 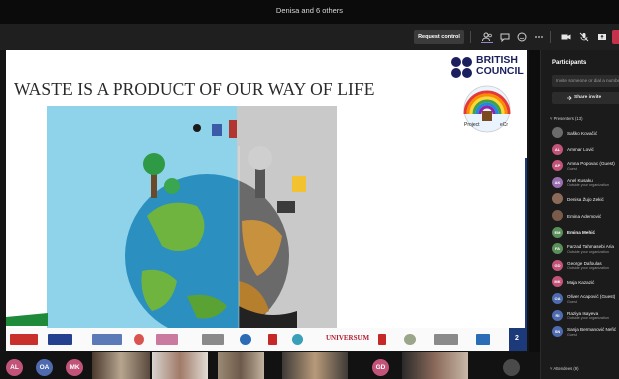 I want to click on participant-name: Saško Kovačić, so click(x=582, y=133).